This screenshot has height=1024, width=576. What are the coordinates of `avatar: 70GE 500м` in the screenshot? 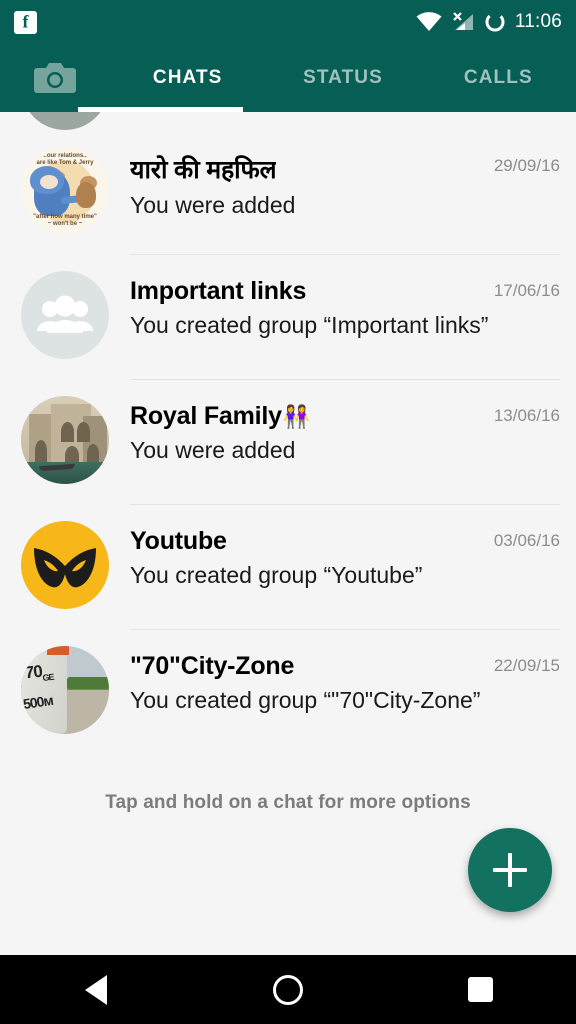 It's located at (65, 690).